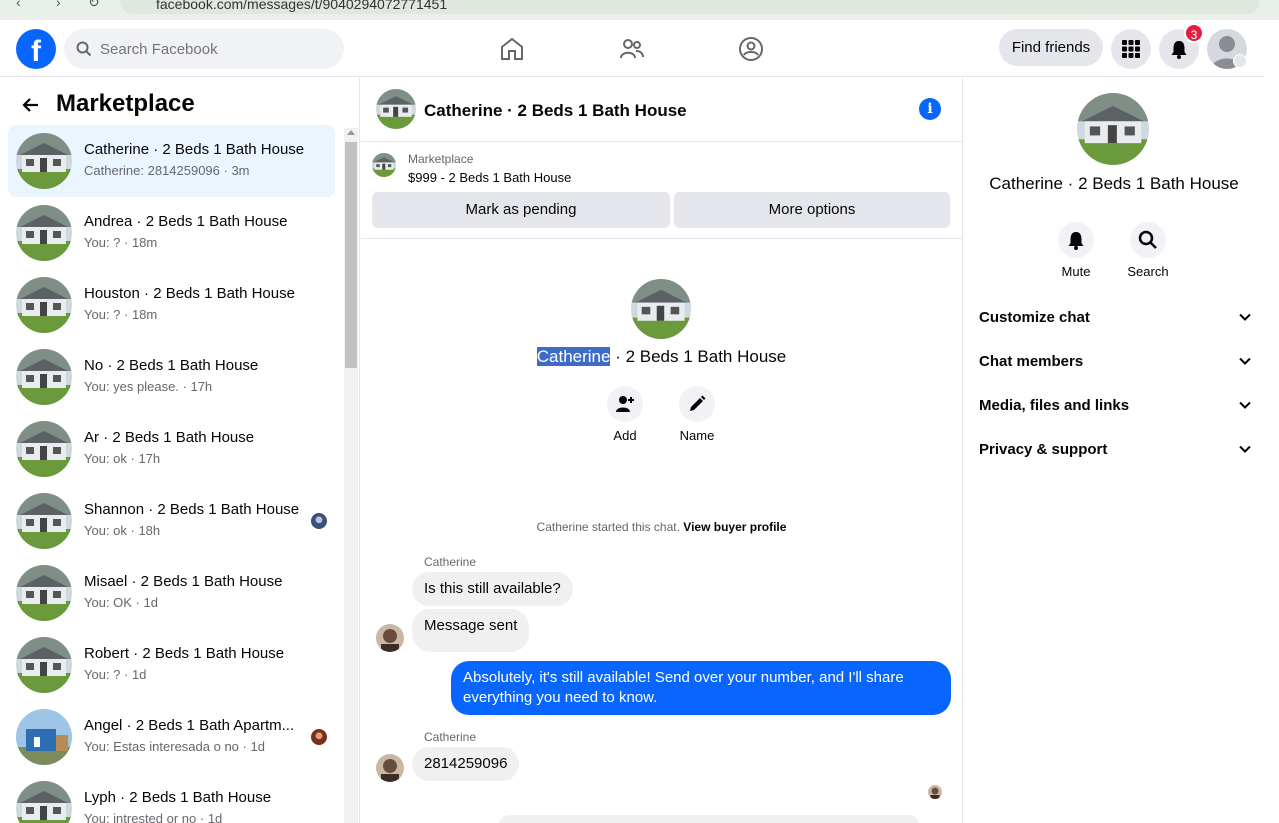 The width and height of the screenshot is (1279, 823). I want to click on started-text: Catherine started this chat., so click(608, 527).